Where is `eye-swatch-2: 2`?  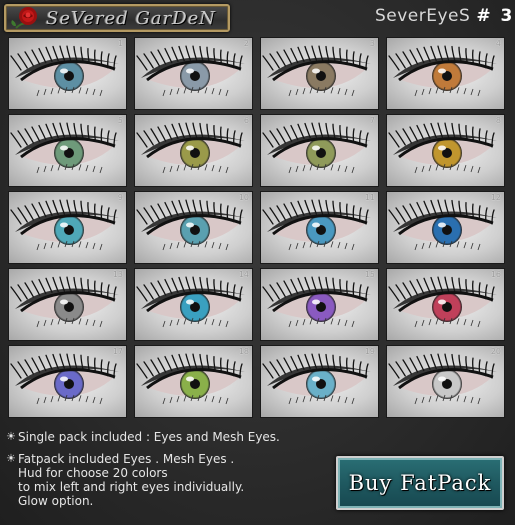
eye-swatch-2: 2 is located at coordinates (193, 73).